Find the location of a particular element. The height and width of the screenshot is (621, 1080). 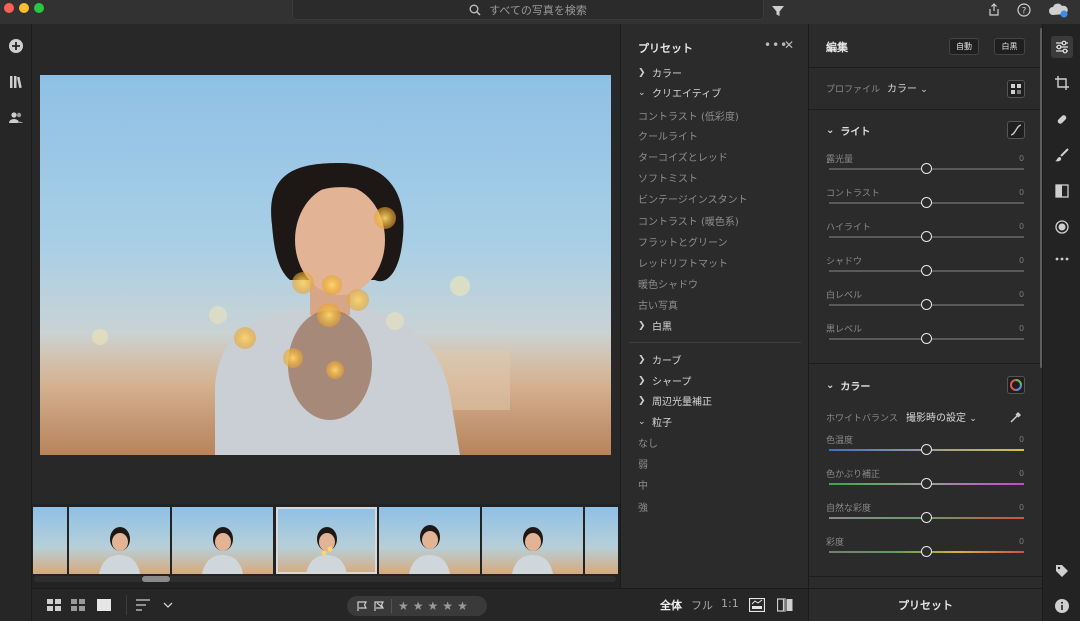

preset-item: レッドリフトマット is located at coordinates (683, 262).